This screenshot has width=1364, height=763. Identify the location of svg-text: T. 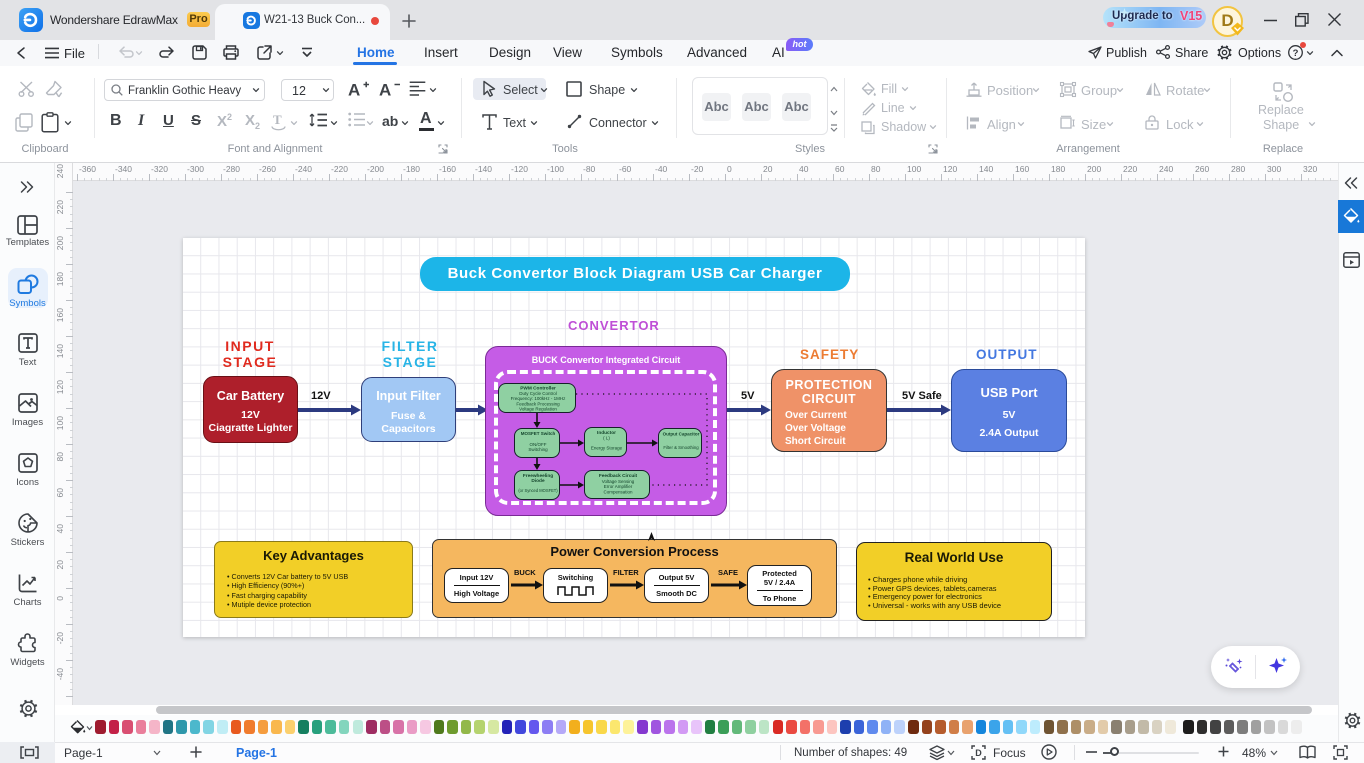
(277, 119).